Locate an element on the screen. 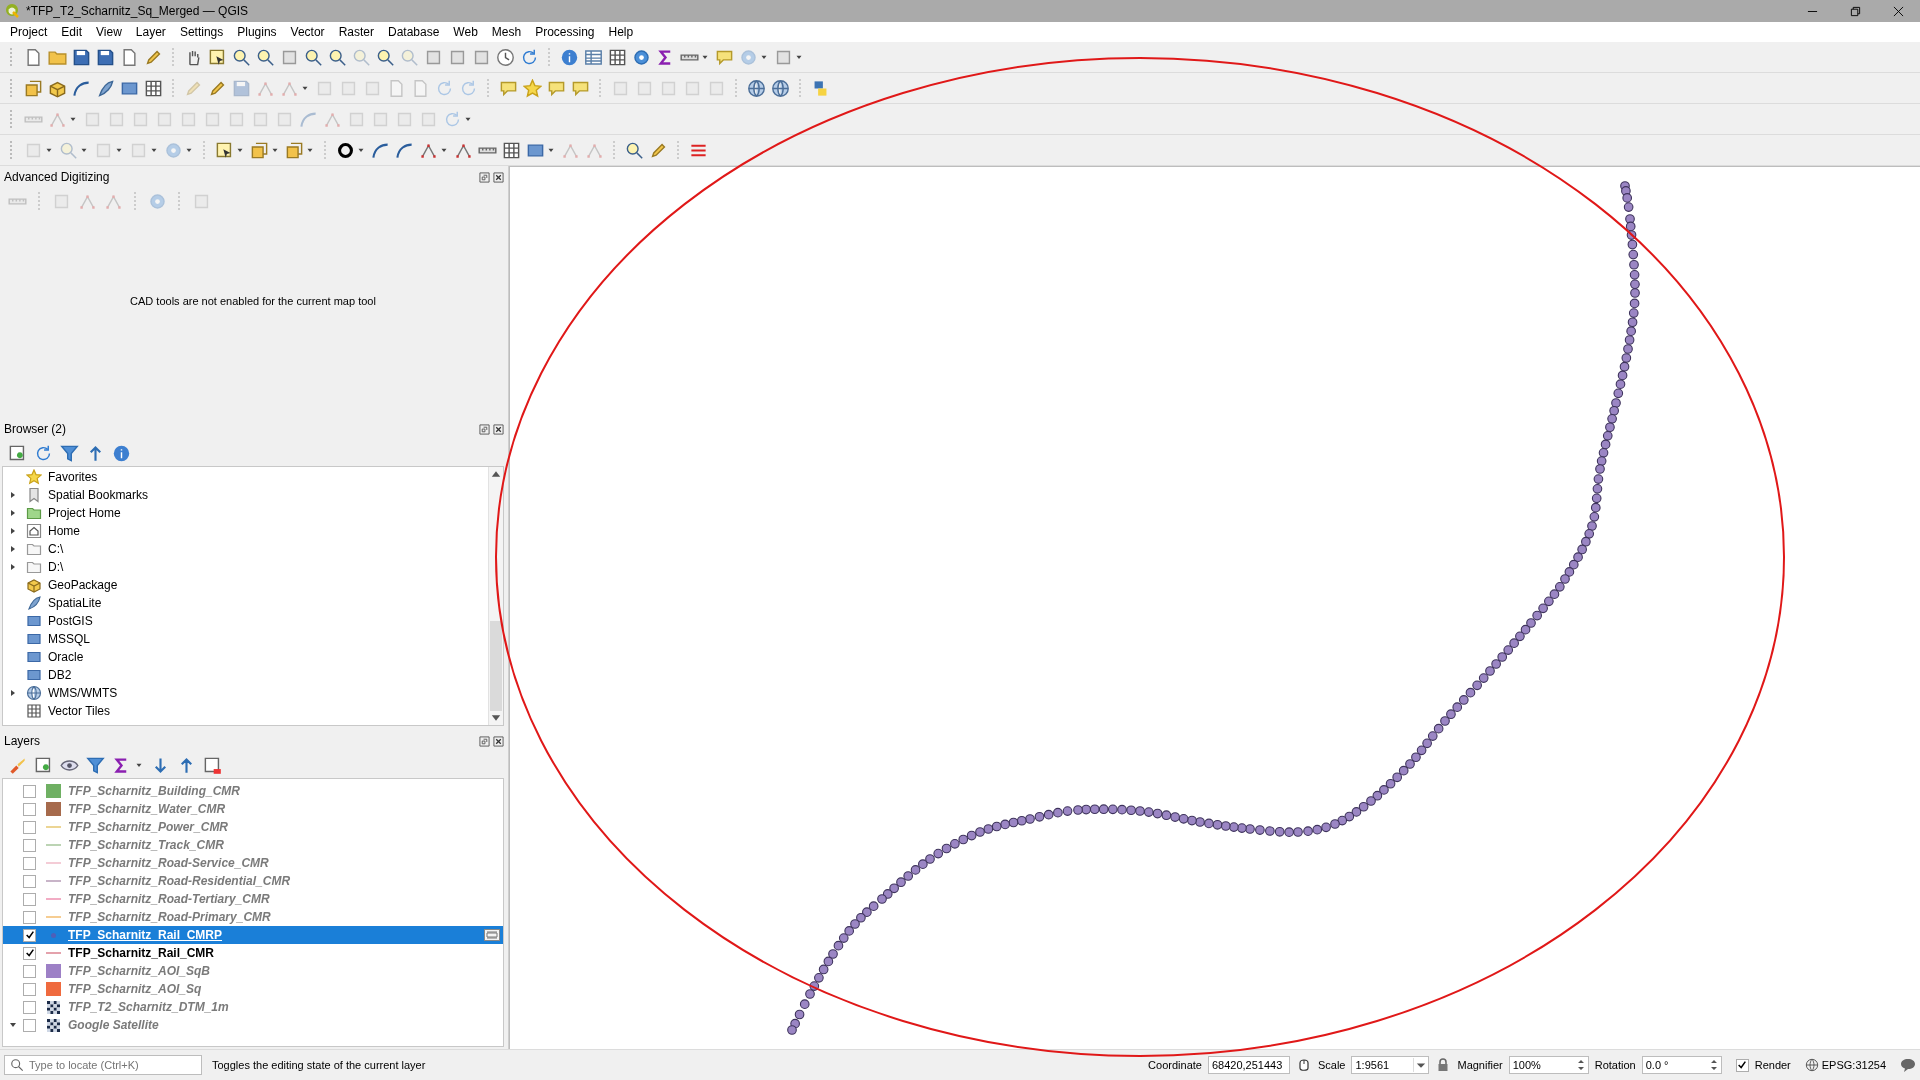 This screenshot has height=1080, width=1920. message-bubble-icon is located at coordinates (1908, 1065).